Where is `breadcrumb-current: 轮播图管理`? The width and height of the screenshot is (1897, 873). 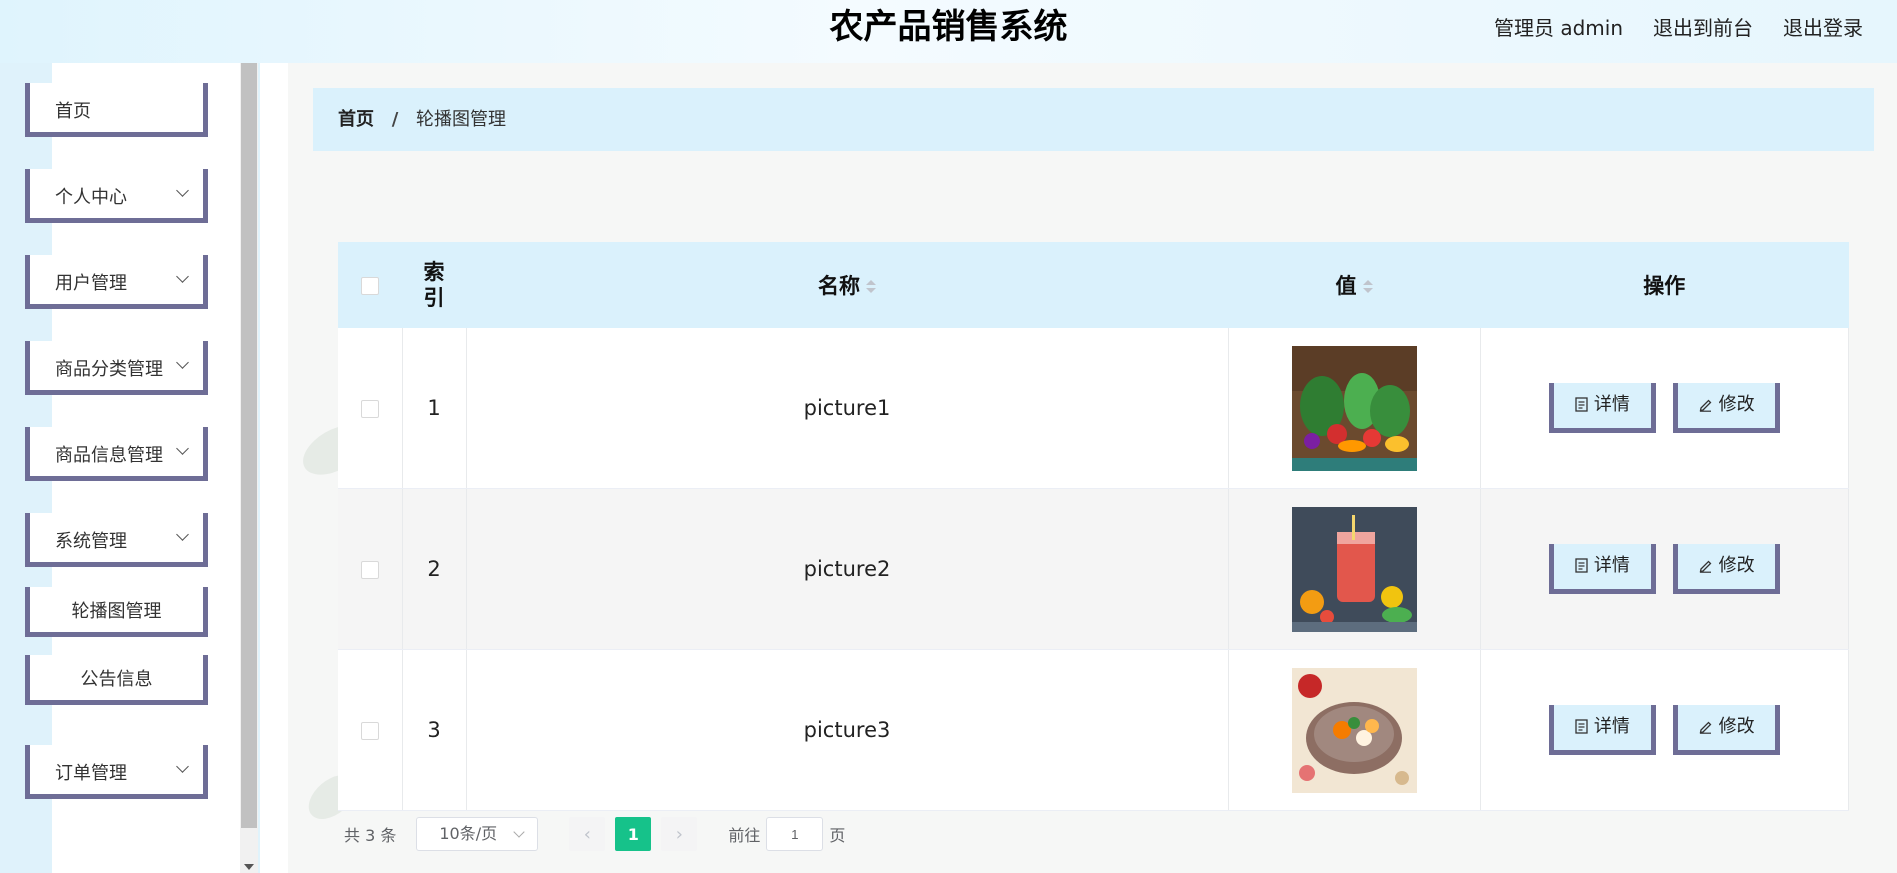
breadcrumb-current: 轮播图管理 is located at coordinates (461, 119).